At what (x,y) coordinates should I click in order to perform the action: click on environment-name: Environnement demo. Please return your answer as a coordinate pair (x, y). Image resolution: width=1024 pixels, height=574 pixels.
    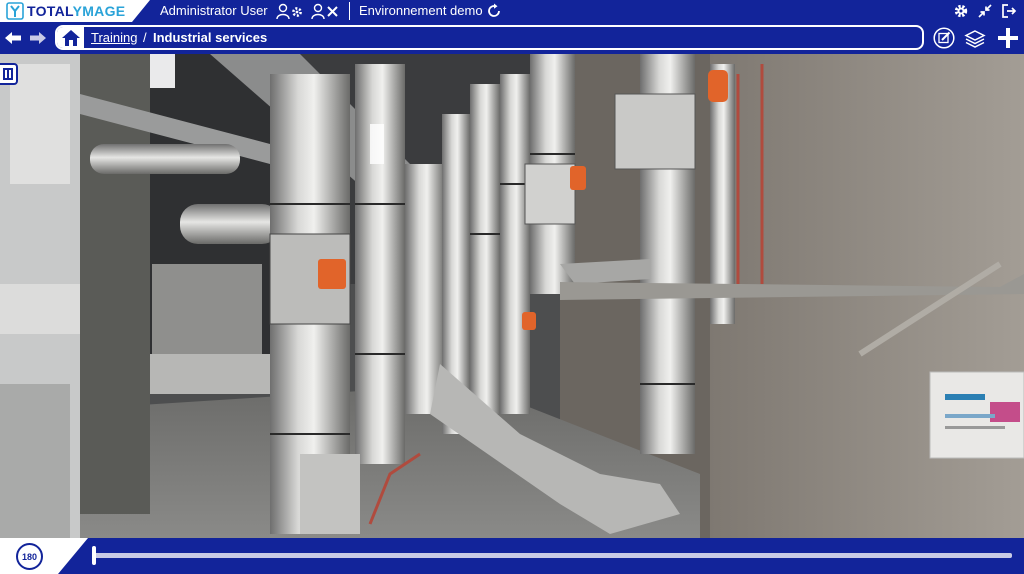
    Looking at the image, I should click on (421, 10).